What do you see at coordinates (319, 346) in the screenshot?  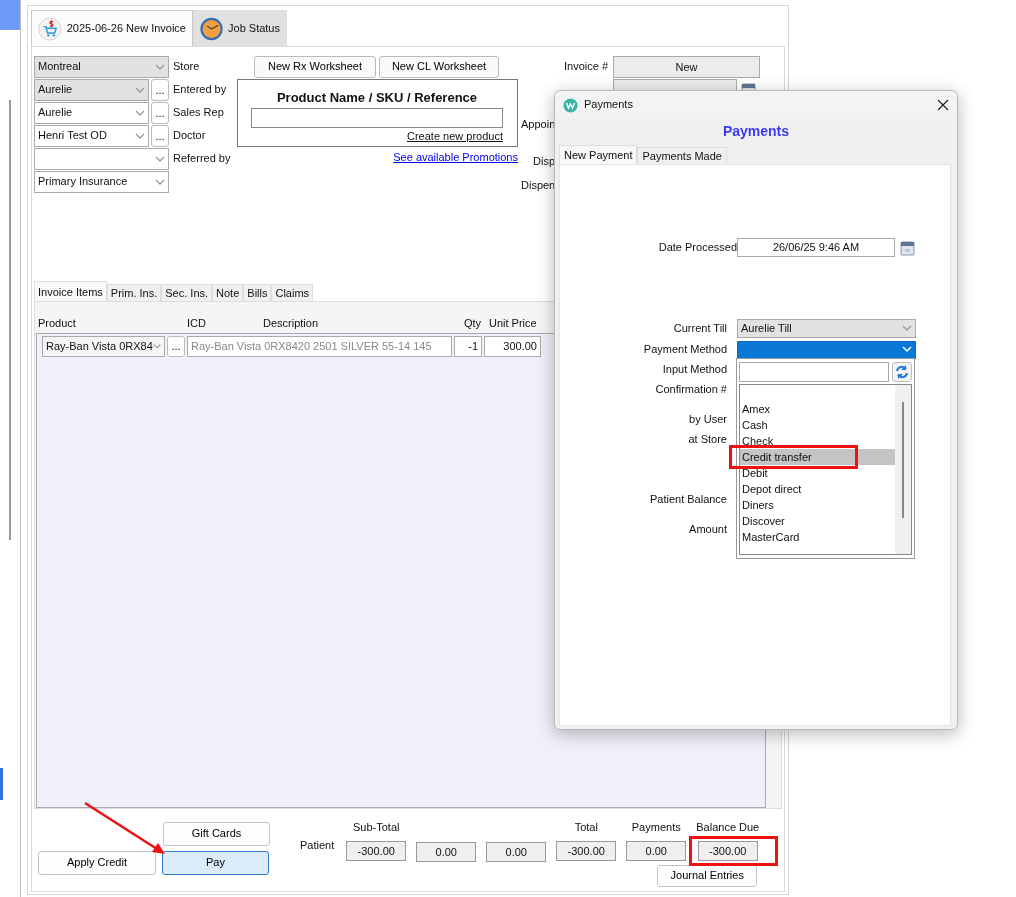 I see `table-cell: Ray-Ban Vista 0RX8420 2501 SILVER 55-14 145` at bounding box center [319, 346].